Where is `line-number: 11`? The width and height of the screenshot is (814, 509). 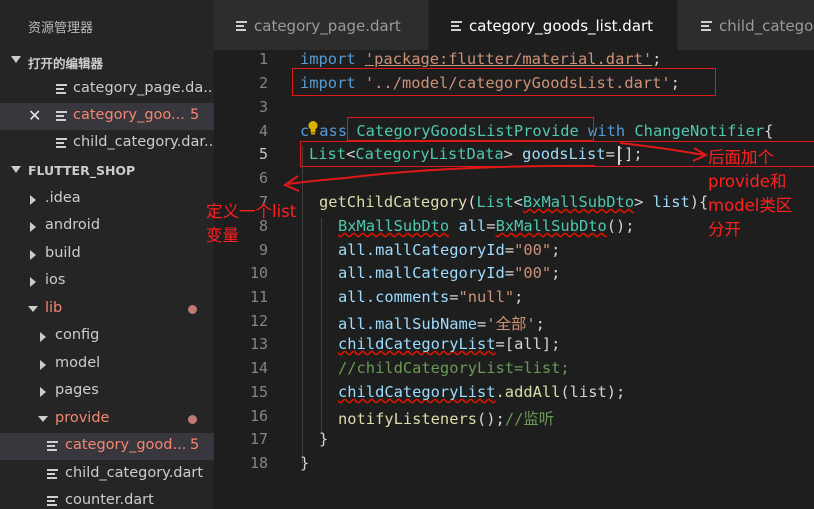
line-number: 11 is located at coordinates (258, 297).